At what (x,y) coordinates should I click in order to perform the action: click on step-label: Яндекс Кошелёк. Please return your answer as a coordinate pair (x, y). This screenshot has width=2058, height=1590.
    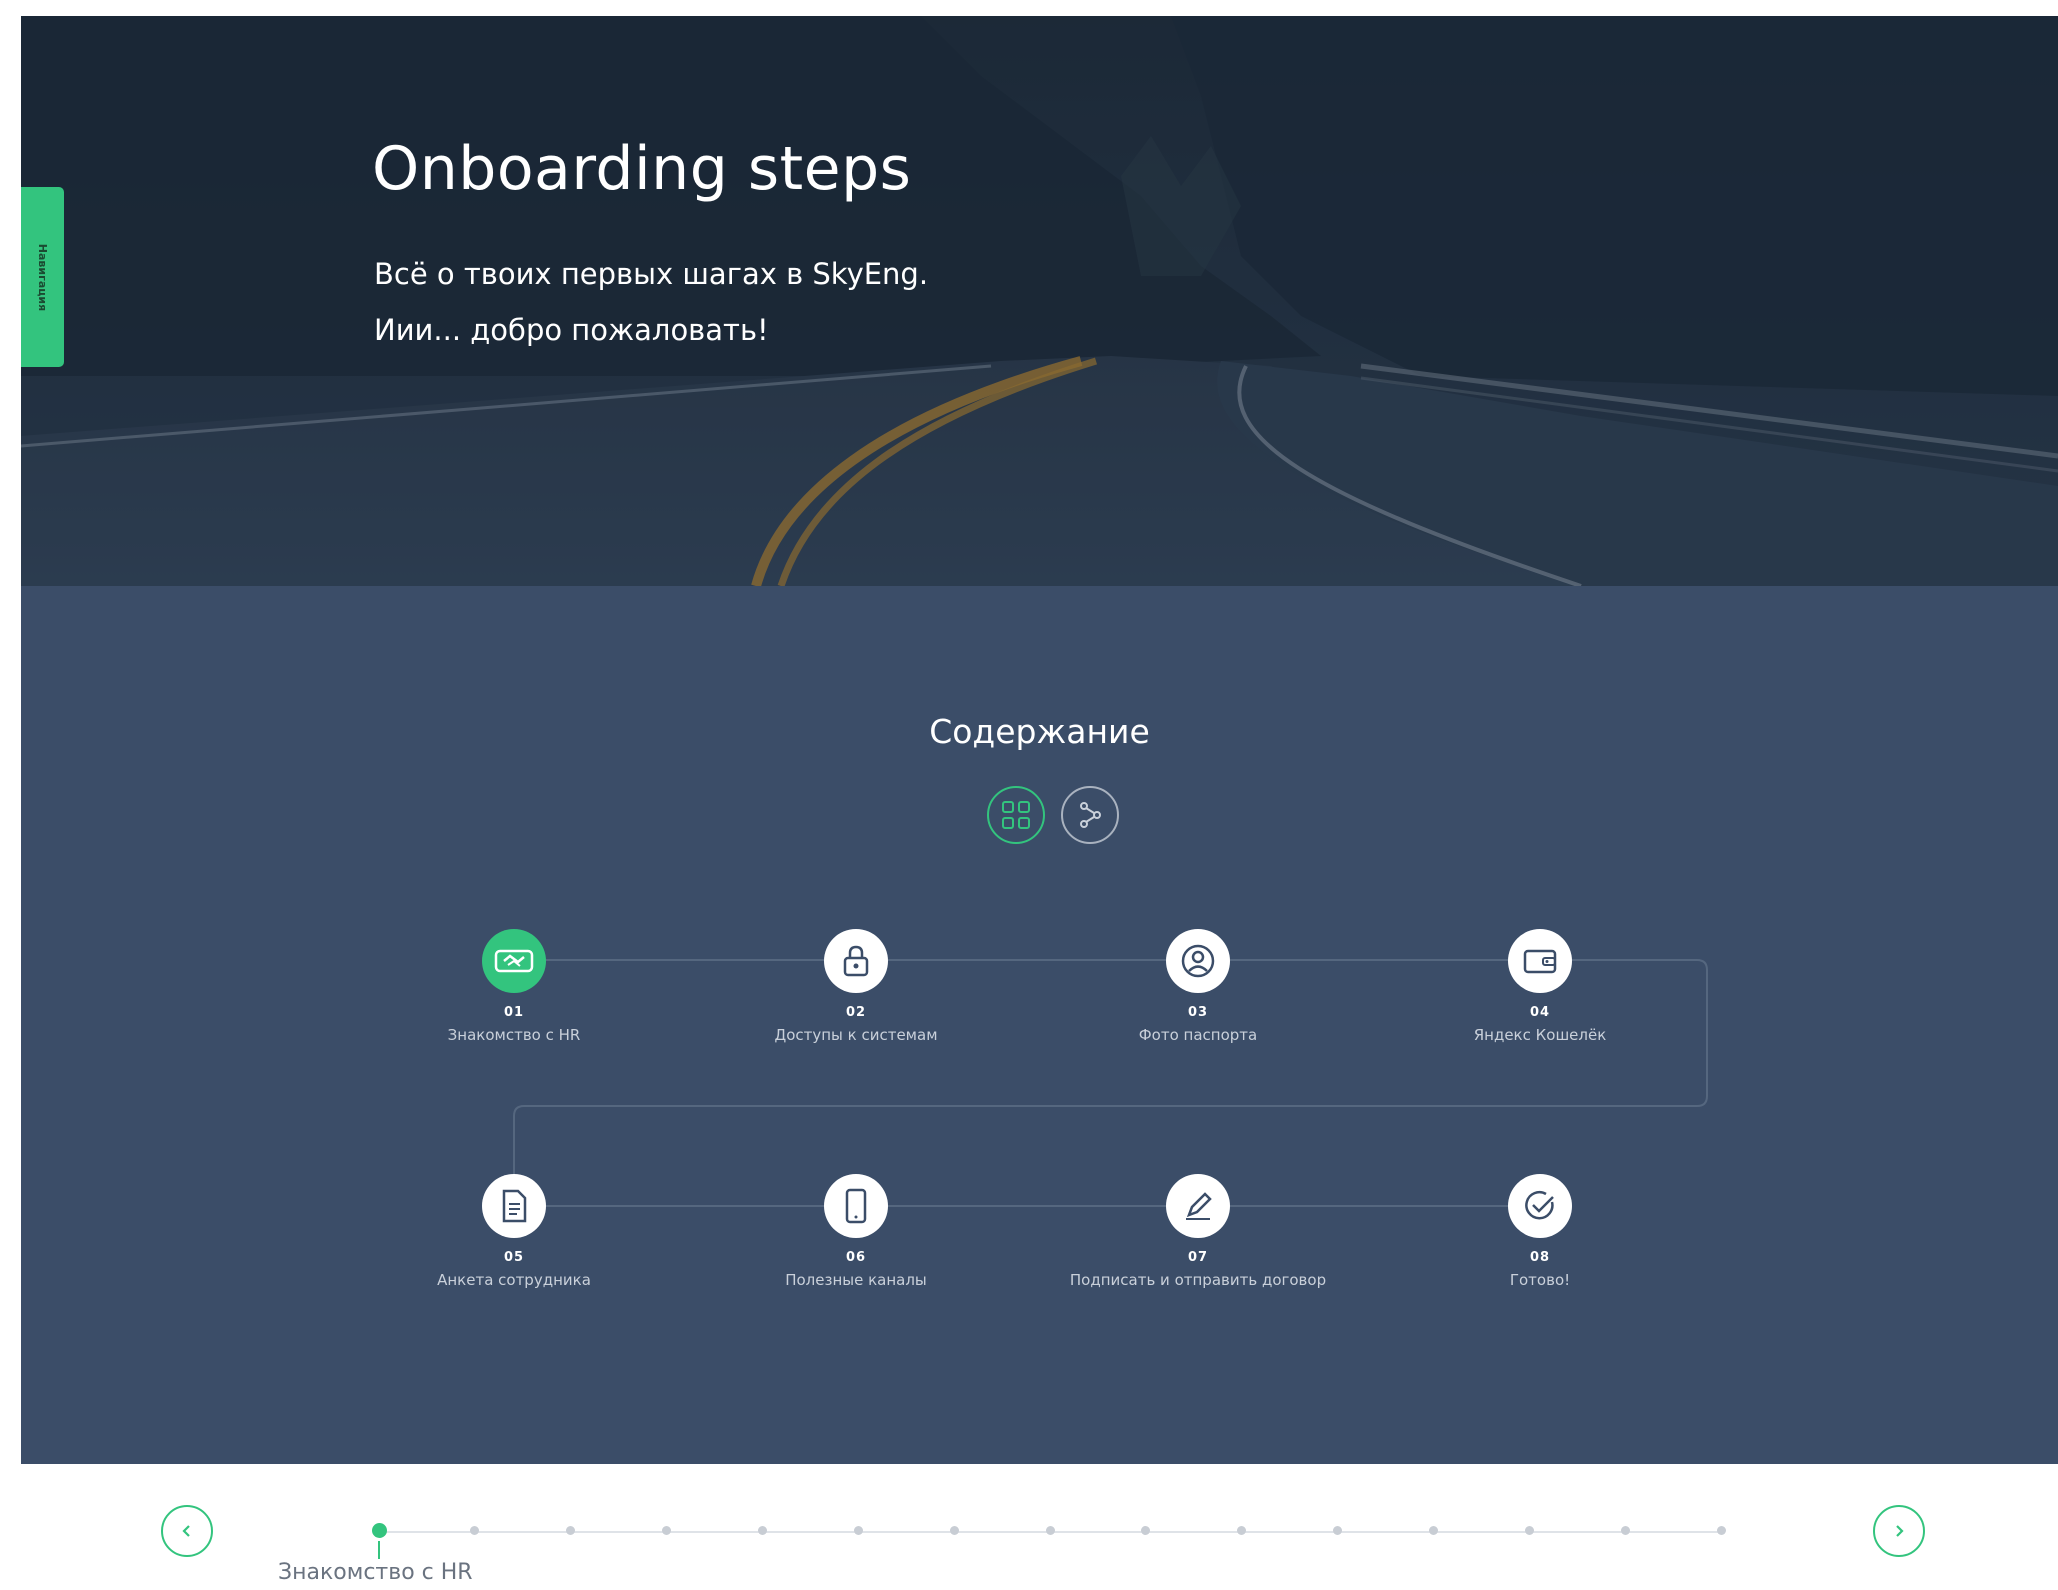
    Looking at the image, I should click on (1540, 1035).